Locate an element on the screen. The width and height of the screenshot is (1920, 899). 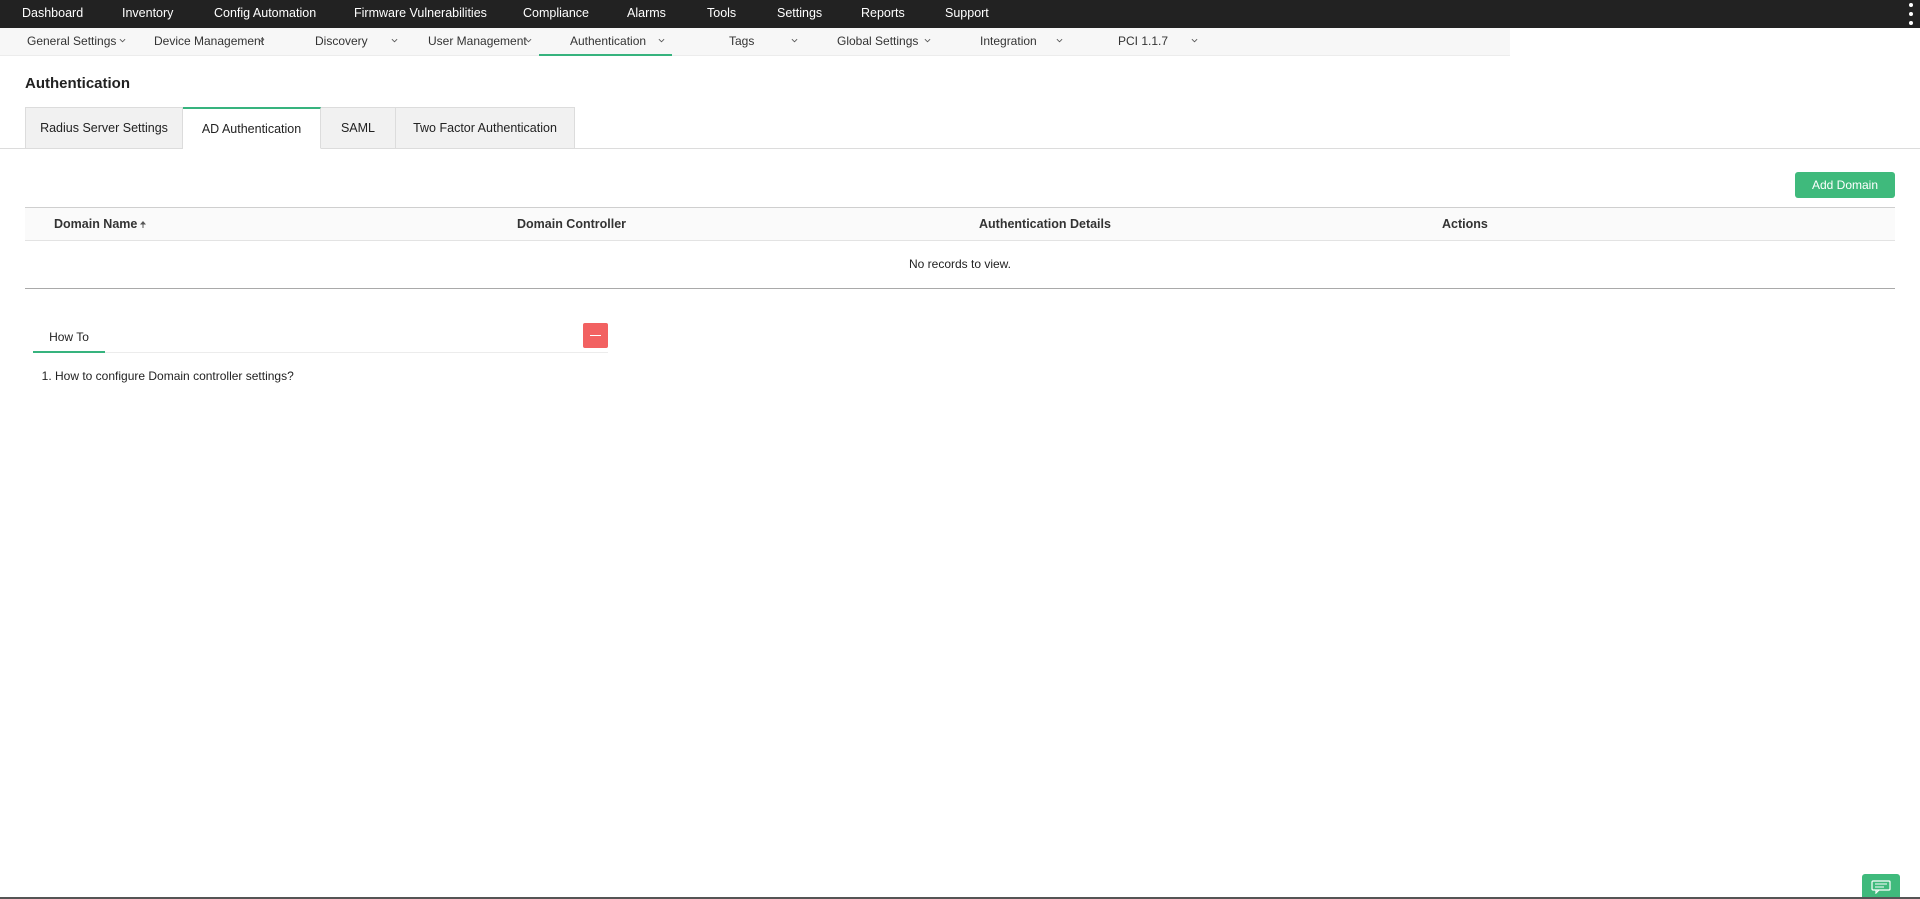
subnav-authentication: Authentication is located at coordinates (605, 42).